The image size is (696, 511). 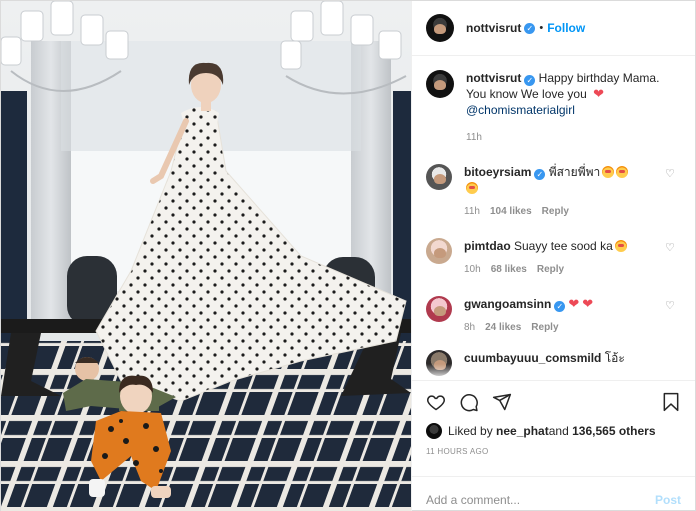 I want to click on liked-count: 136,565 others, so click(x=613, y=431).